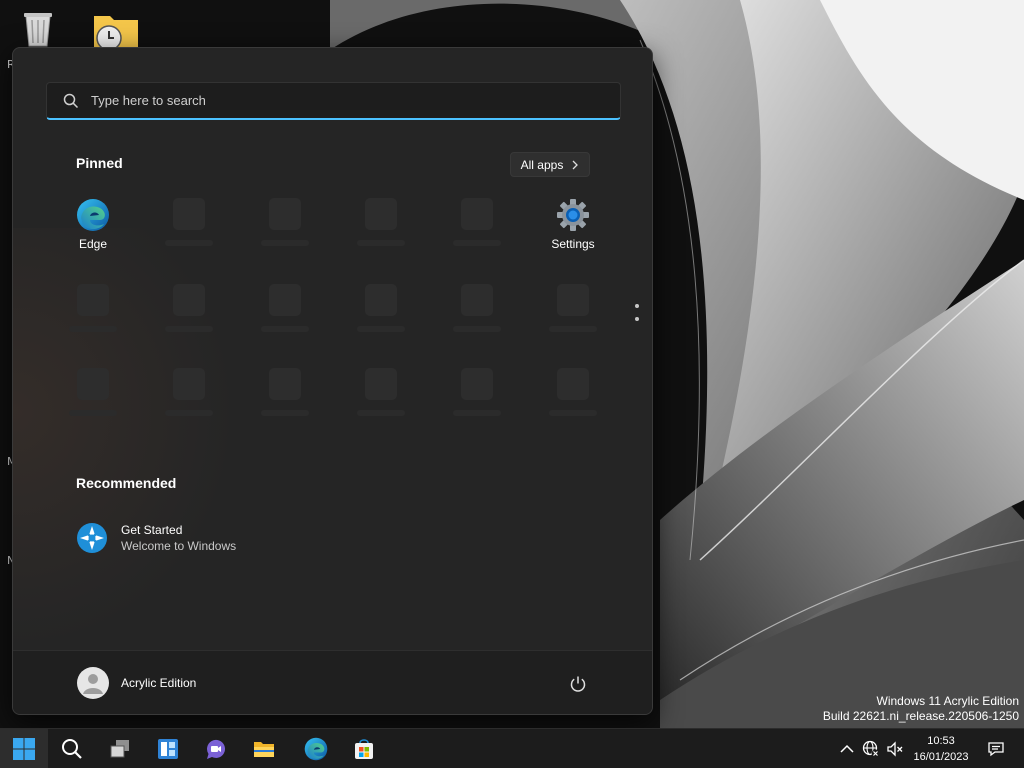 This screenshot has width=1024, height=768. I want to click on recommended-item-subtitle: Welcome to Windows, so click(179, 546).